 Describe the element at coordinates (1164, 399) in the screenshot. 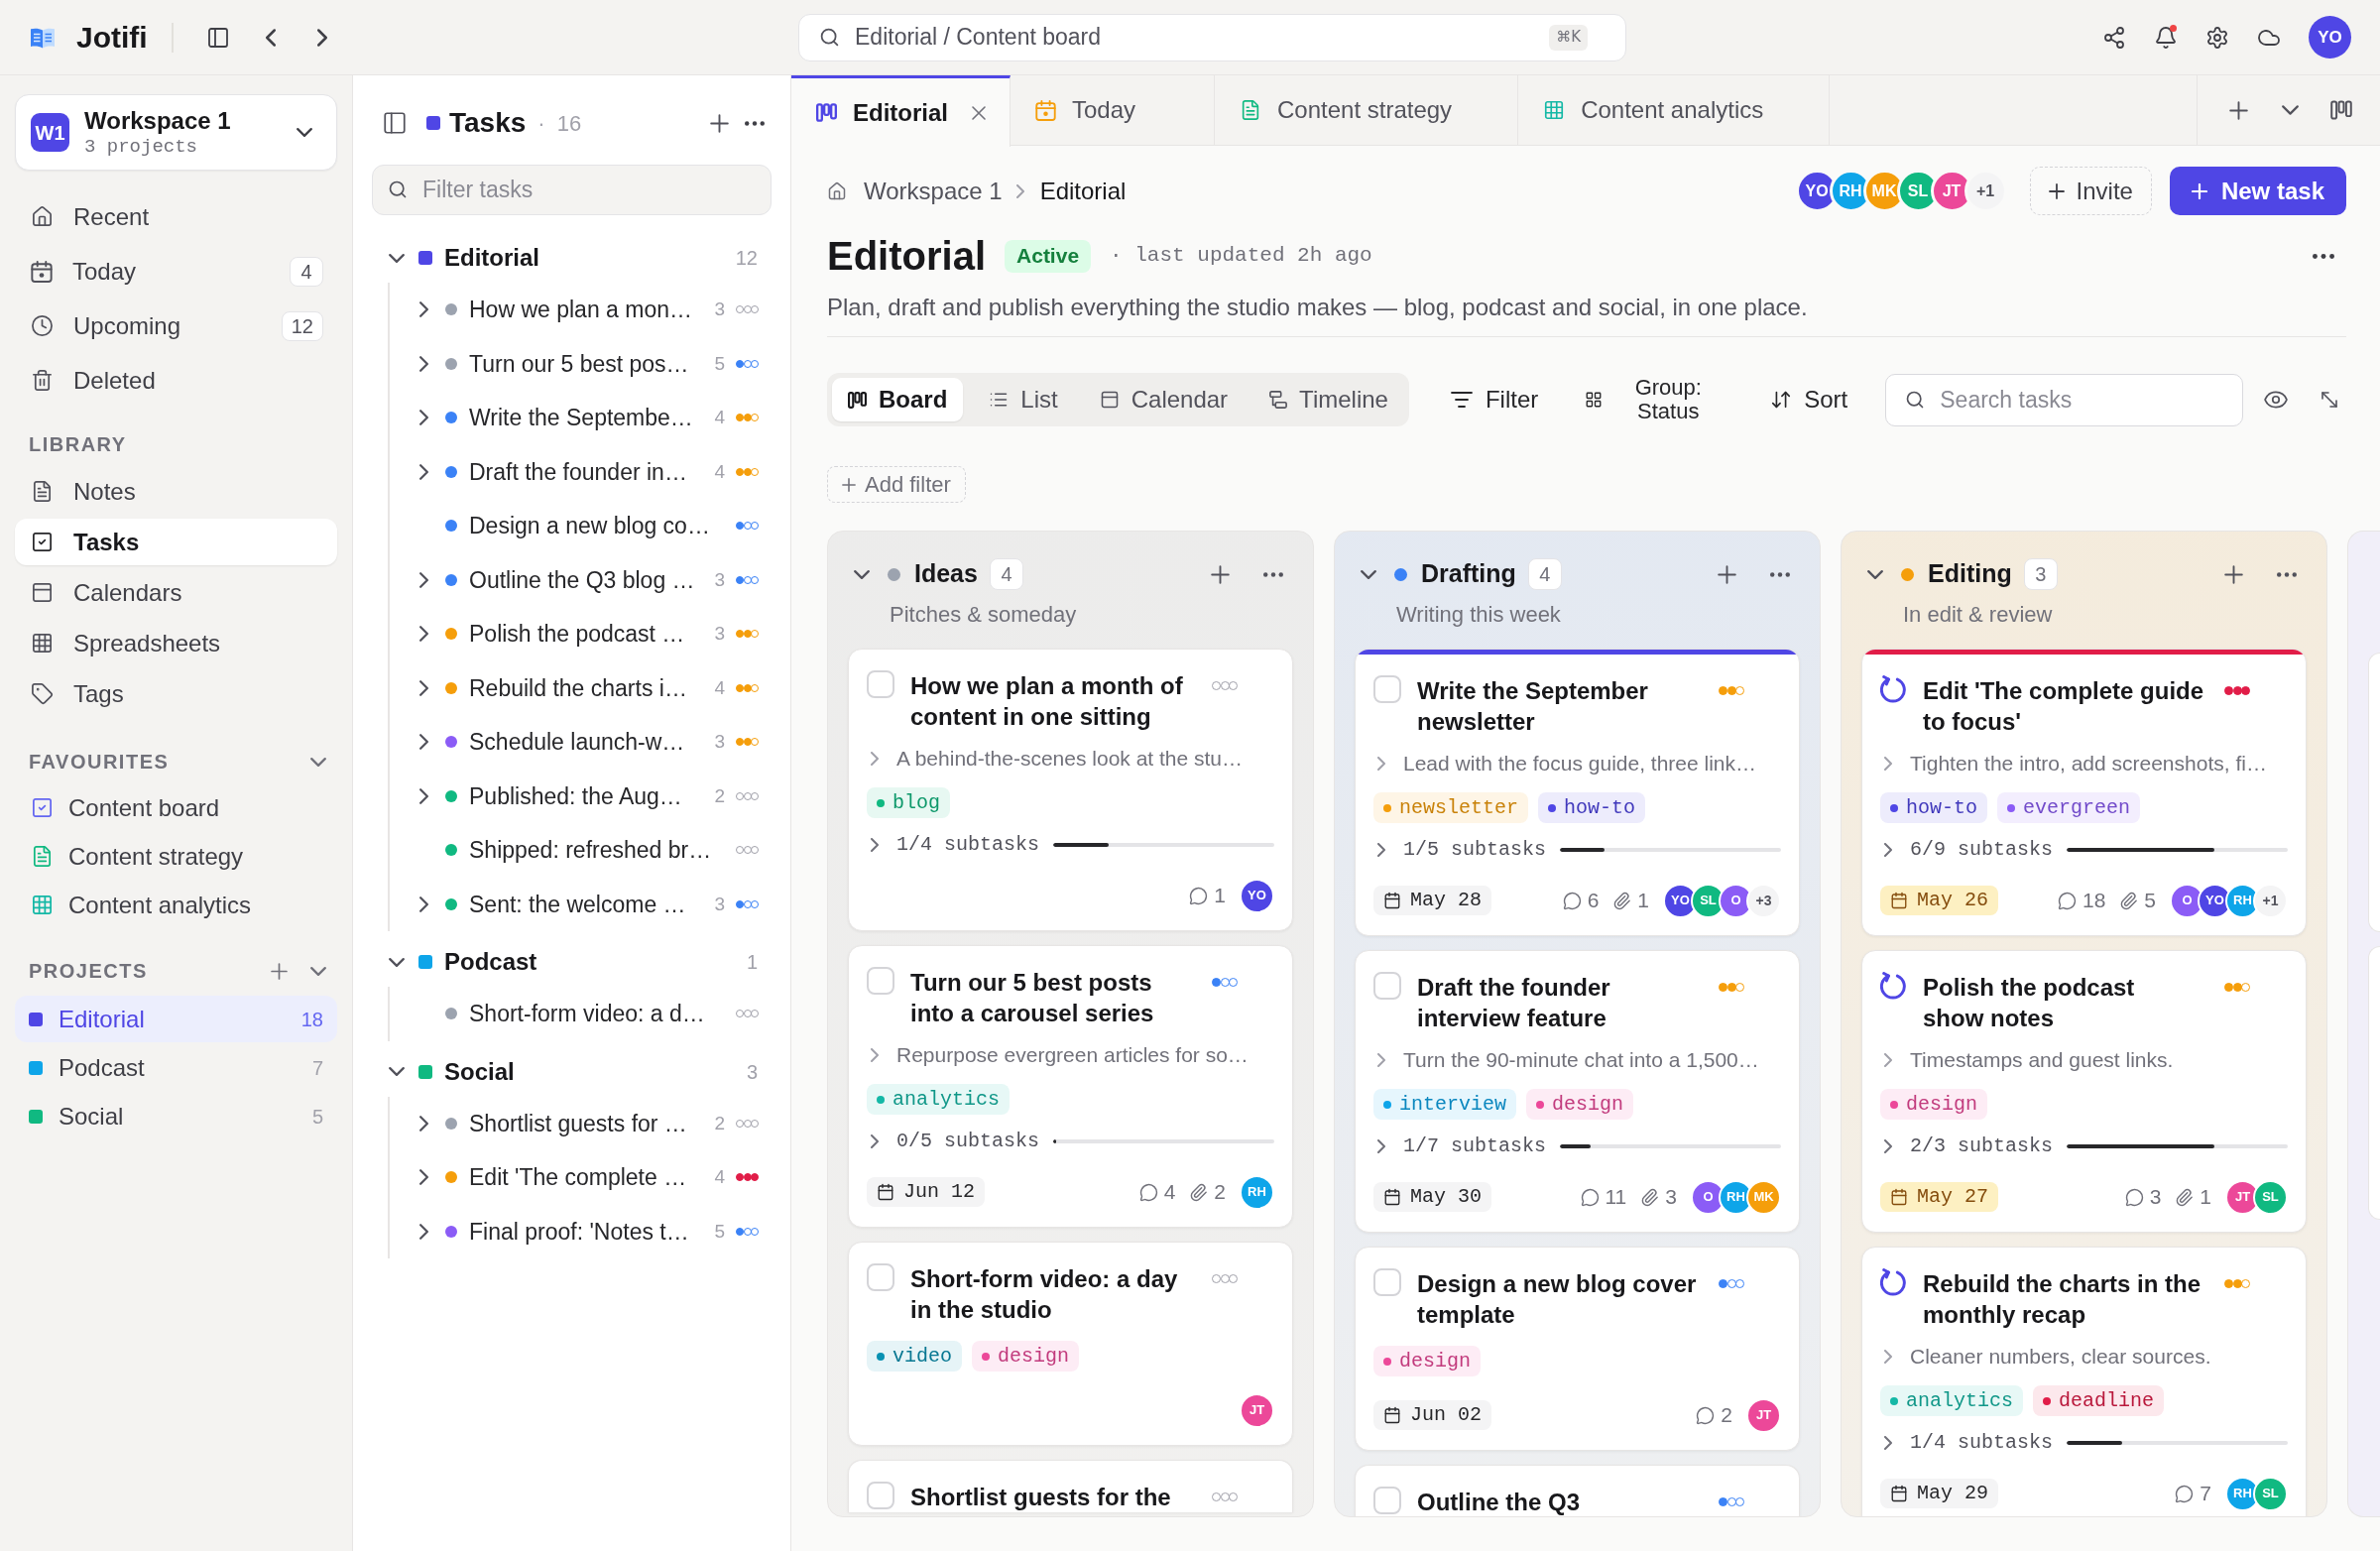

I see `view-tab: Calendar` at that location.